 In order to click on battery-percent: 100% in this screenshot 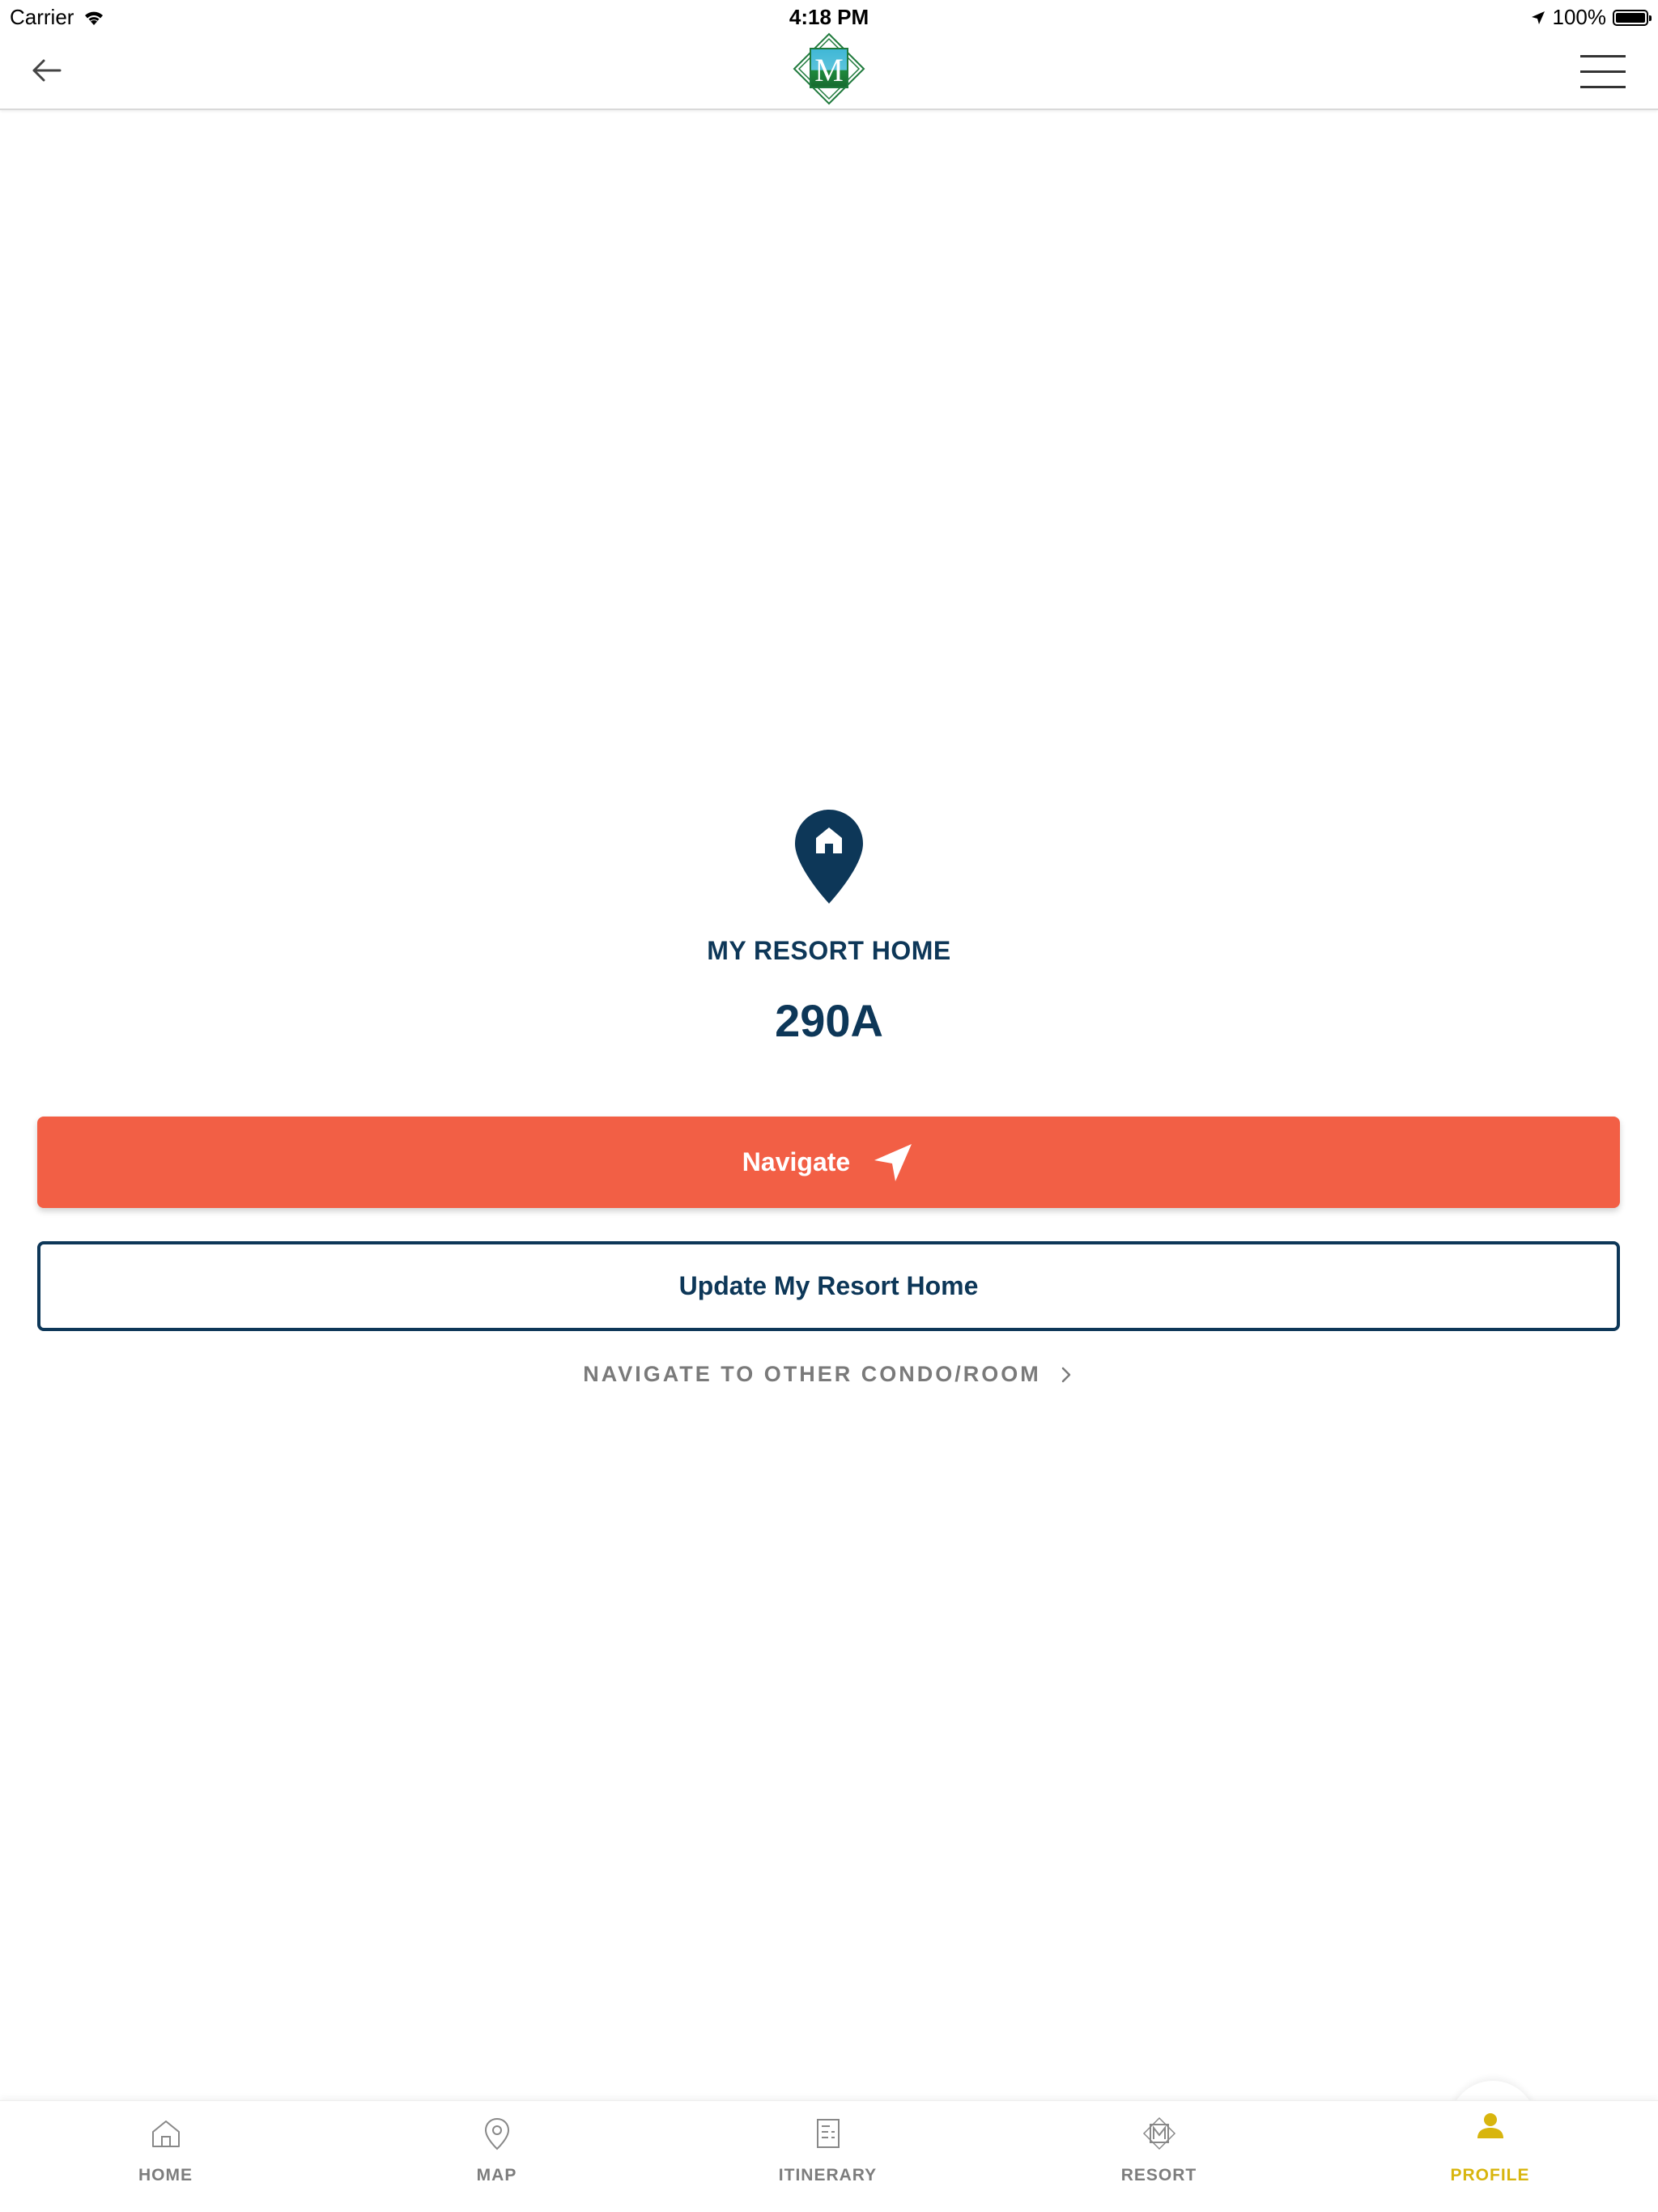, I will do `click(1579, 17)`.